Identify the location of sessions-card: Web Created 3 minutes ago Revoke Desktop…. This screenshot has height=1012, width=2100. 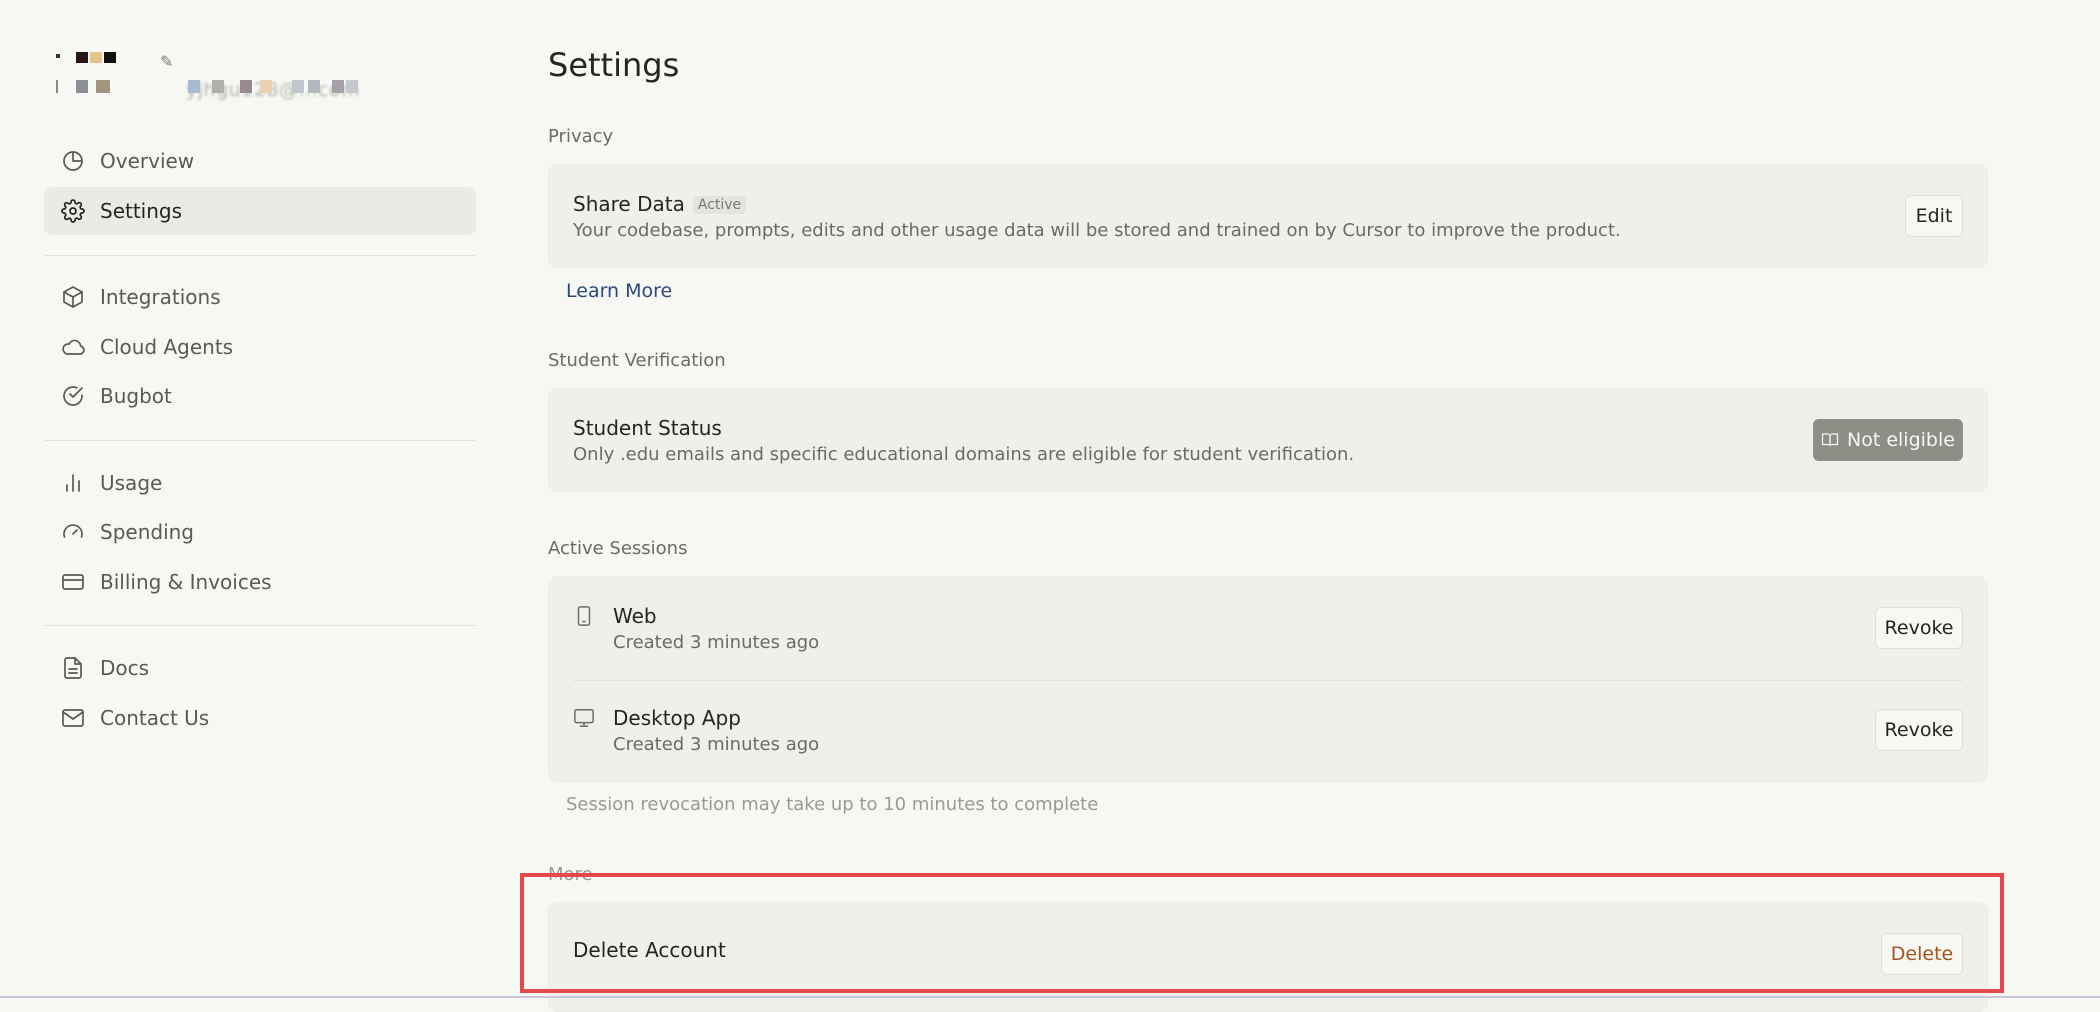
(1268, 679).